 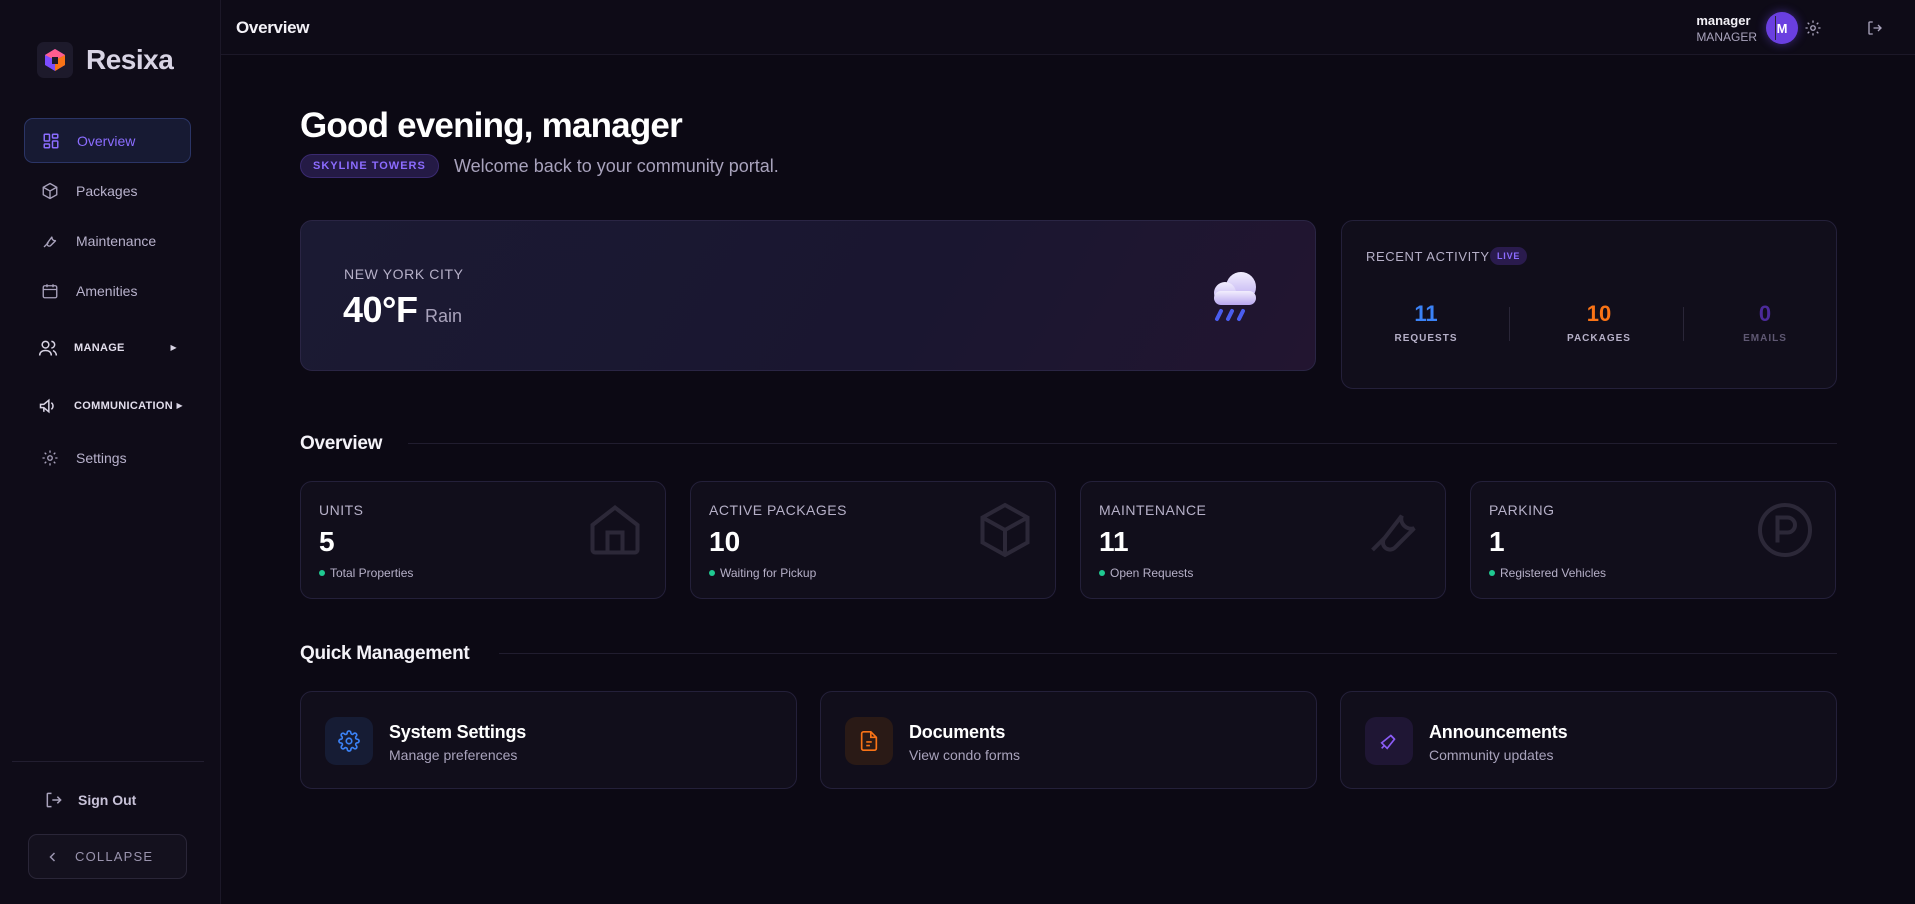 I want to click on brand-logo: Resixa, so click(x=105, y=60).